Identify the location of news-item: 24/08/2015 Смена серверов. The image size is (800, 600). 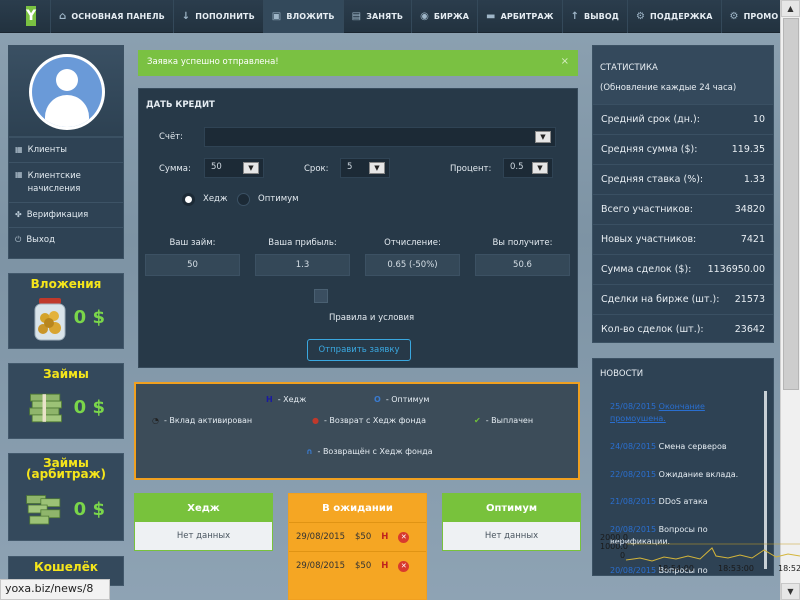
(668, 447).